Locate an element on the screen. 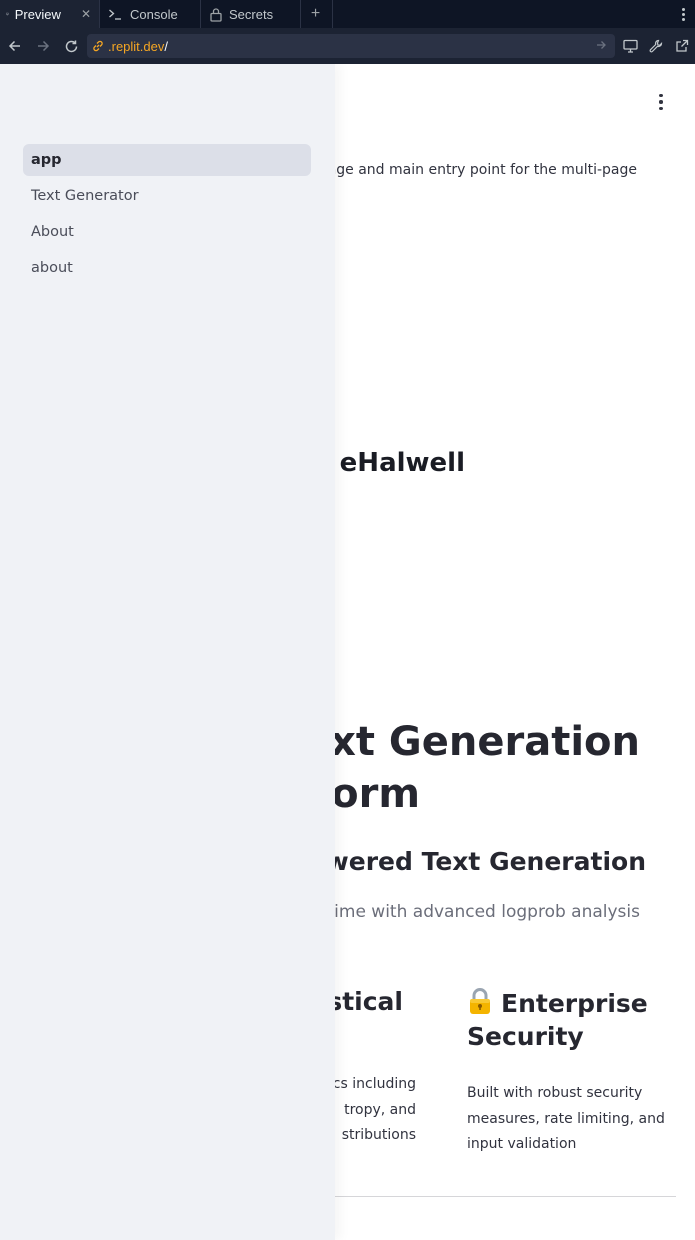  refresh-icon is located at coordinates (71, 46).